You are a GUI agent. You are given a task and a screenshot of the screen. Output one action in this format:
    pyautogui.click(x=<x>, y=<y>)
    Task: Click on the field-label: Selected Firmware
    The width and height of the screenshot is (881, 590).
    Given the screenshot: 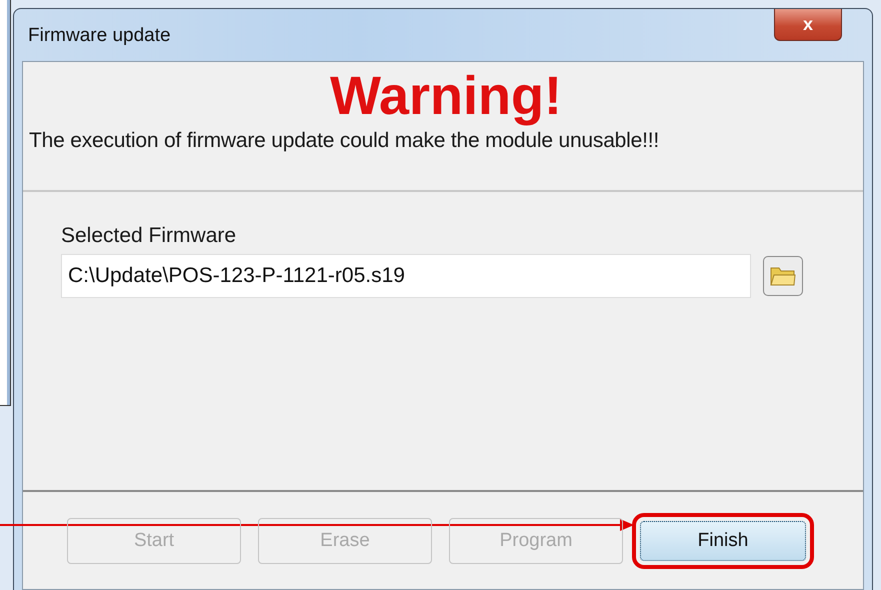 What is the action you would take?
    pyautogui.click(x=149, y=236)
    